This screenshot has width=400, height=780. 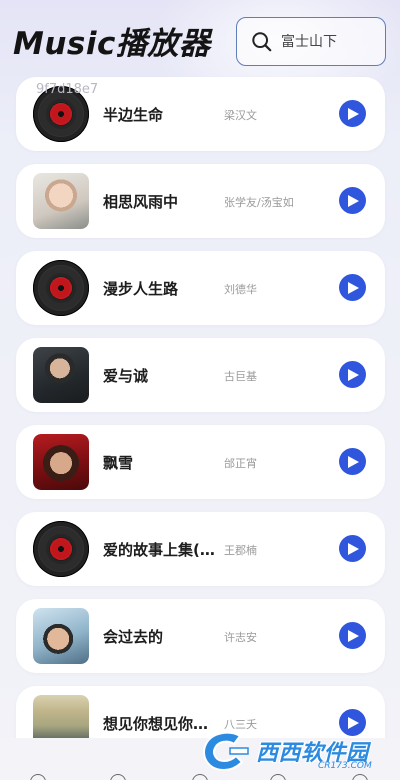 I want to click on song-item: 飘雪 邰正宵, so click(x=200, y=462).